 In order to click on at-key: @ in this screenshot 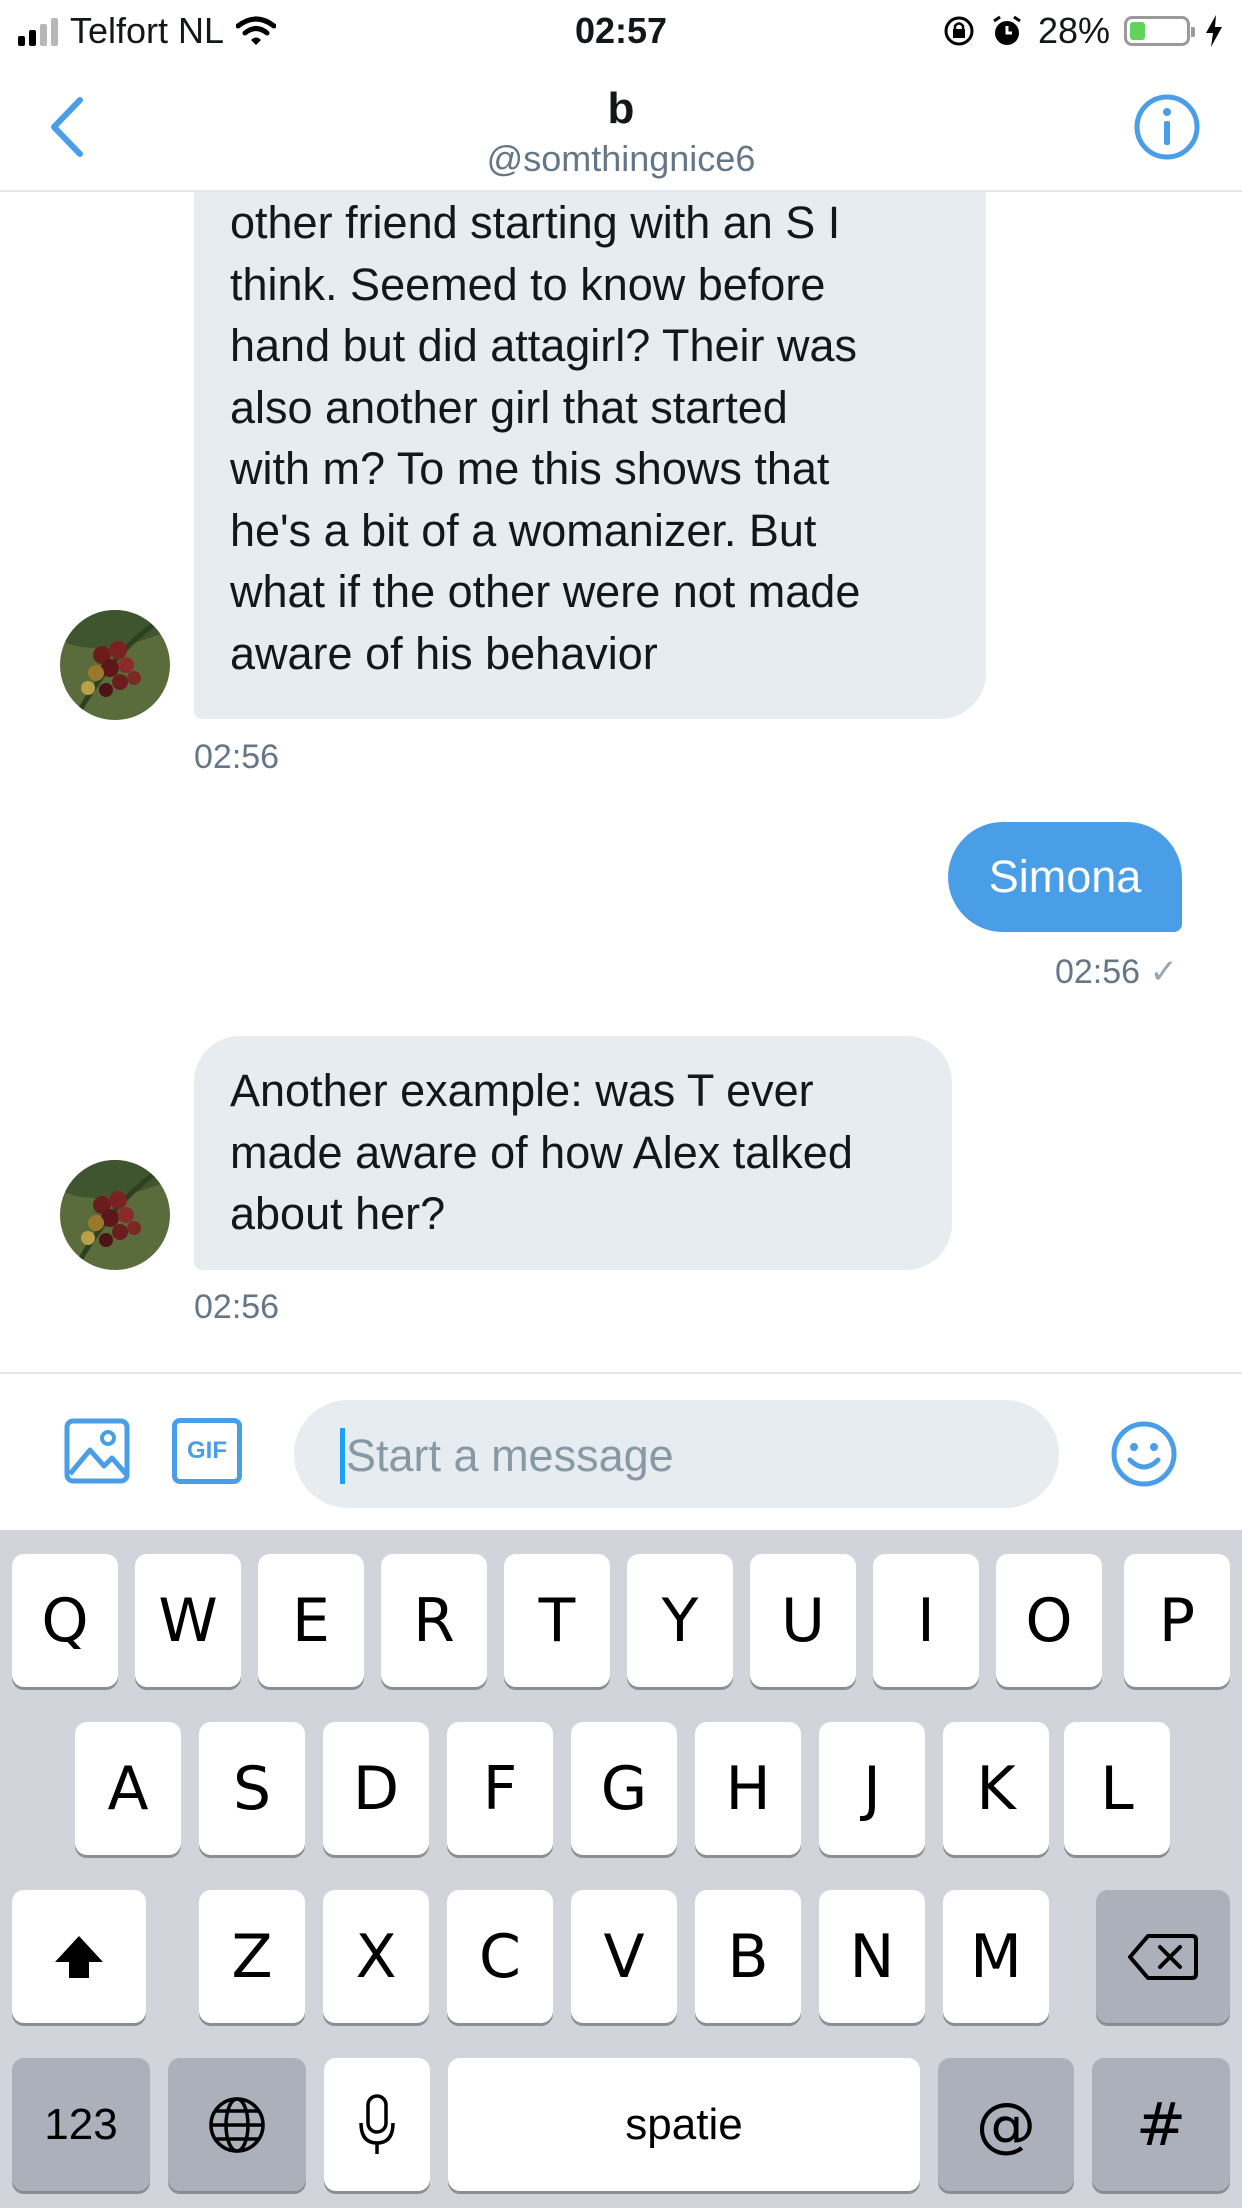, I will do `click(1006, 2124)`.